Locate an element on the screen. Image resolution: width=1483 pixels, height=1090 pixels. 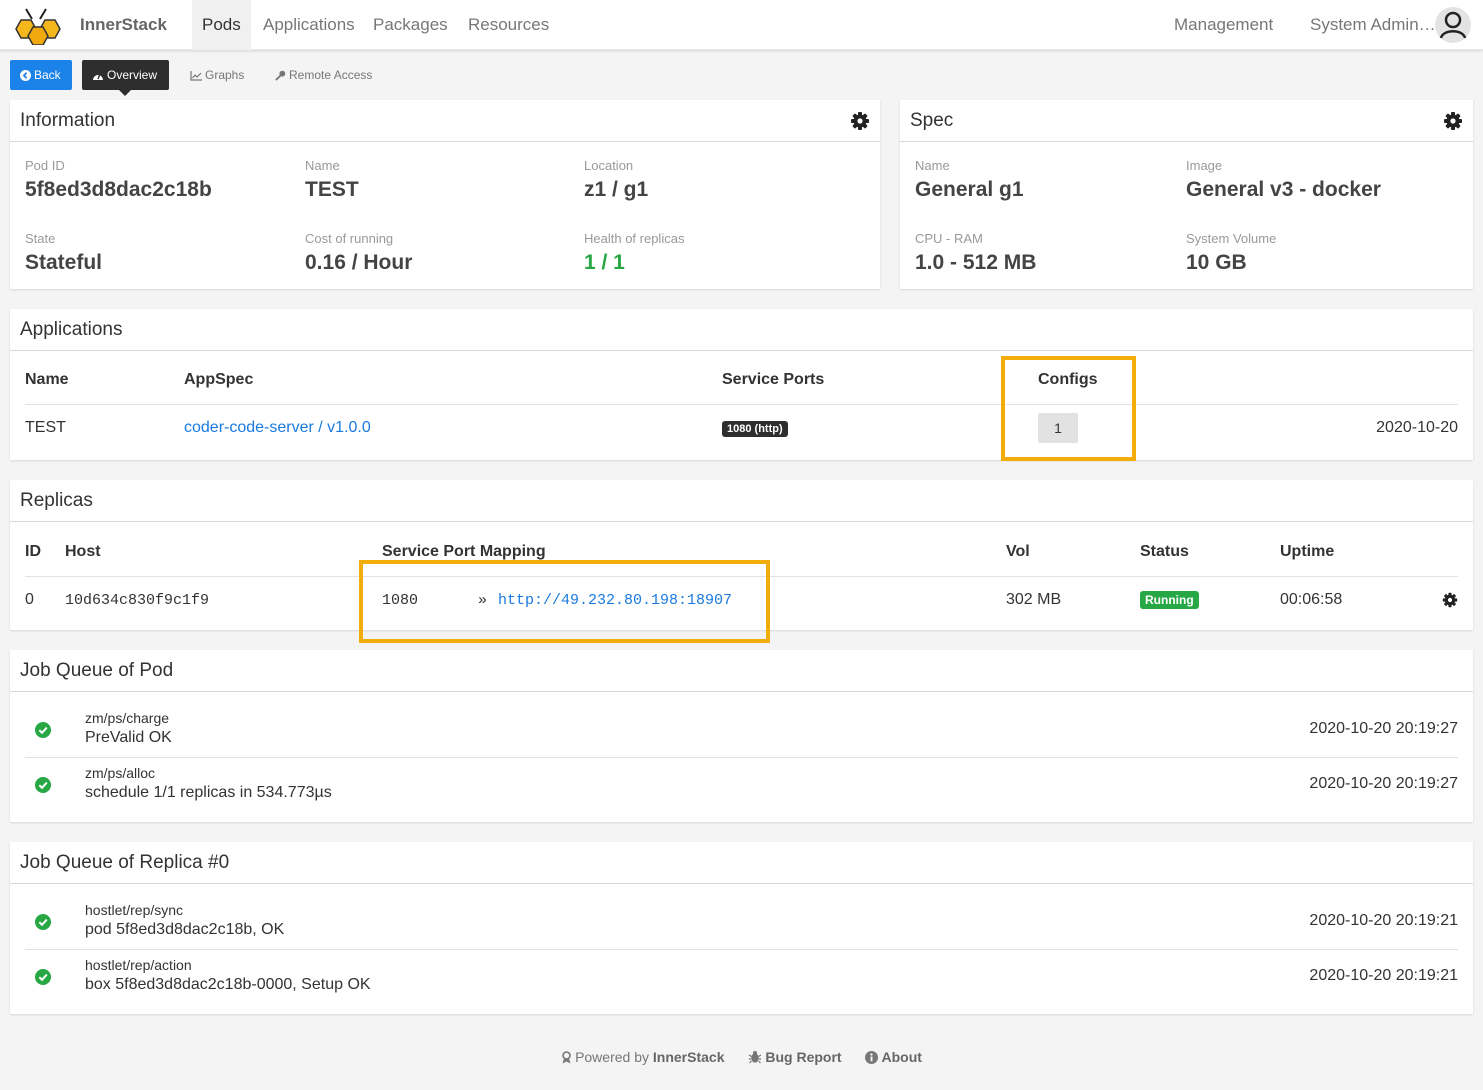
spec-field-volume: System Volume 10 GB is located at coordinates (1231, 253).